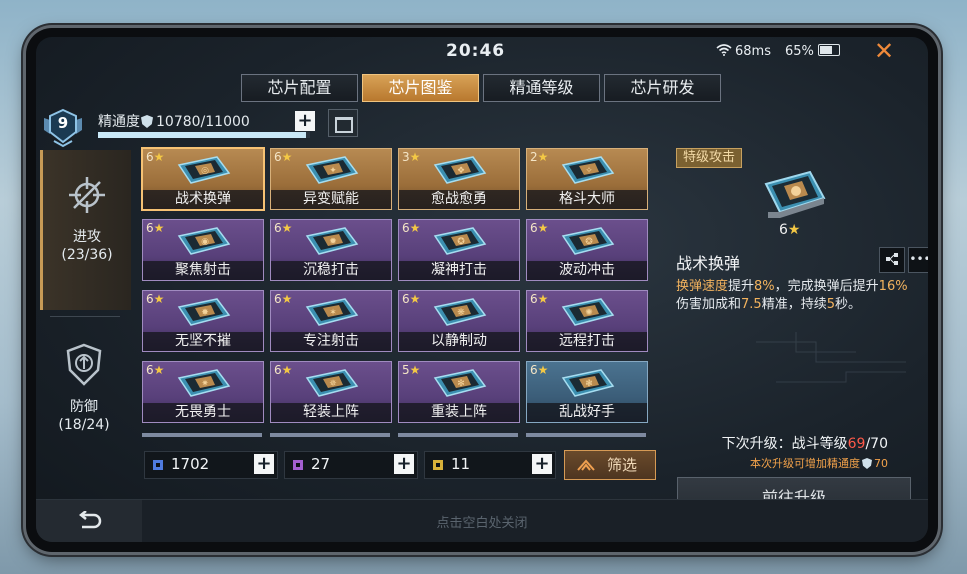  I want to click on desc-part: 提升, so click(741, 286).